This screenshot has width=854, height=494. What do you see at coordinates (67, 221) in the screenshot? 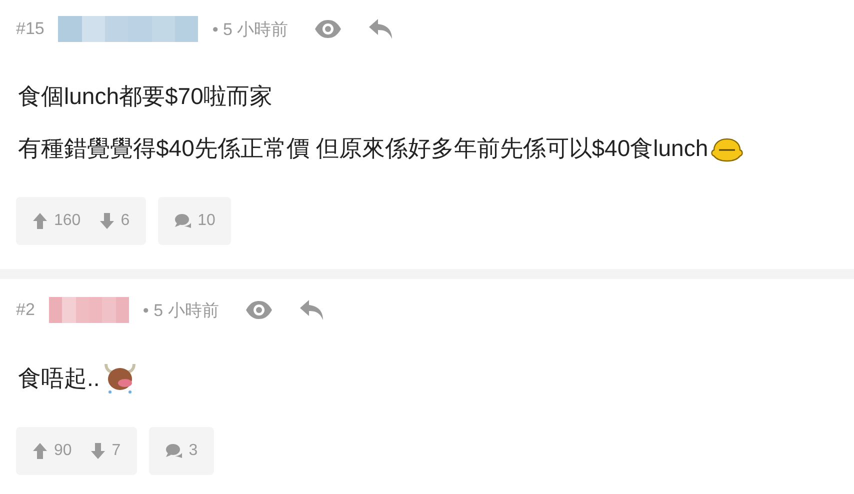
I see `upvote-count: 160` at bounding box center [67, 221].